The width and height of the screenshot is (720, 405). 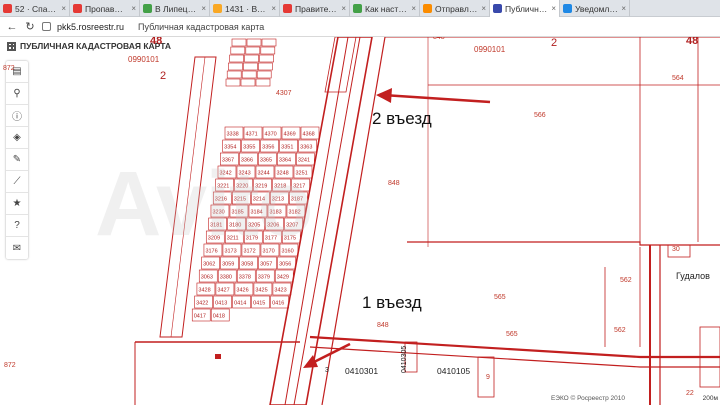 What do you see at coordinates (404, 359) in the screenshot?
I see `label-0410305: 0410305` at bounding box center [404, 359].